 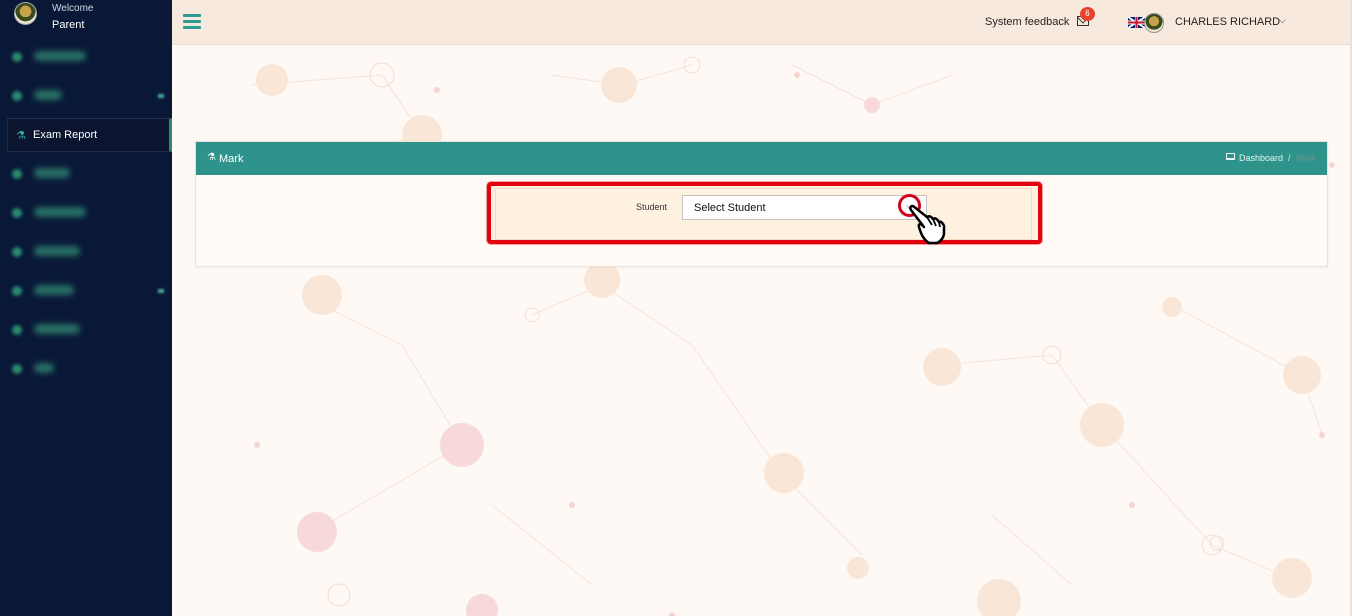 I want to click on student-select: Select Student ⌵, so click(x=804, y=207).